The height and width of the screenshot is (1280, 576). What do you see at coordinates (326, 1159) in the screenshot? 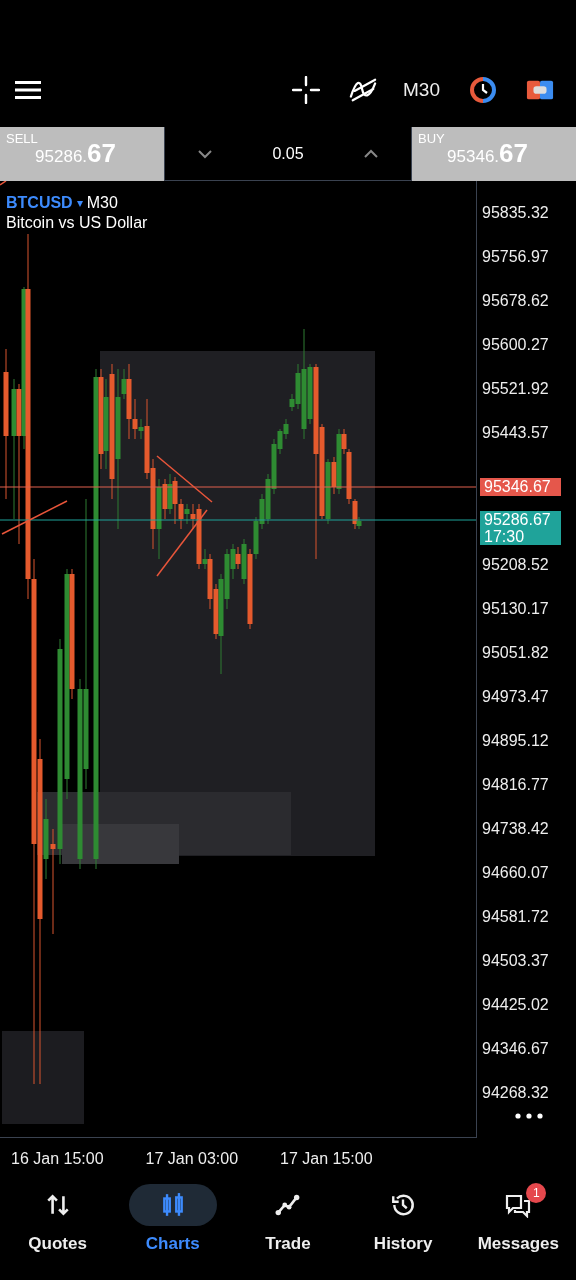
I see `time-label: 17 Jan 15:00` at bounding box center [326, 1159].